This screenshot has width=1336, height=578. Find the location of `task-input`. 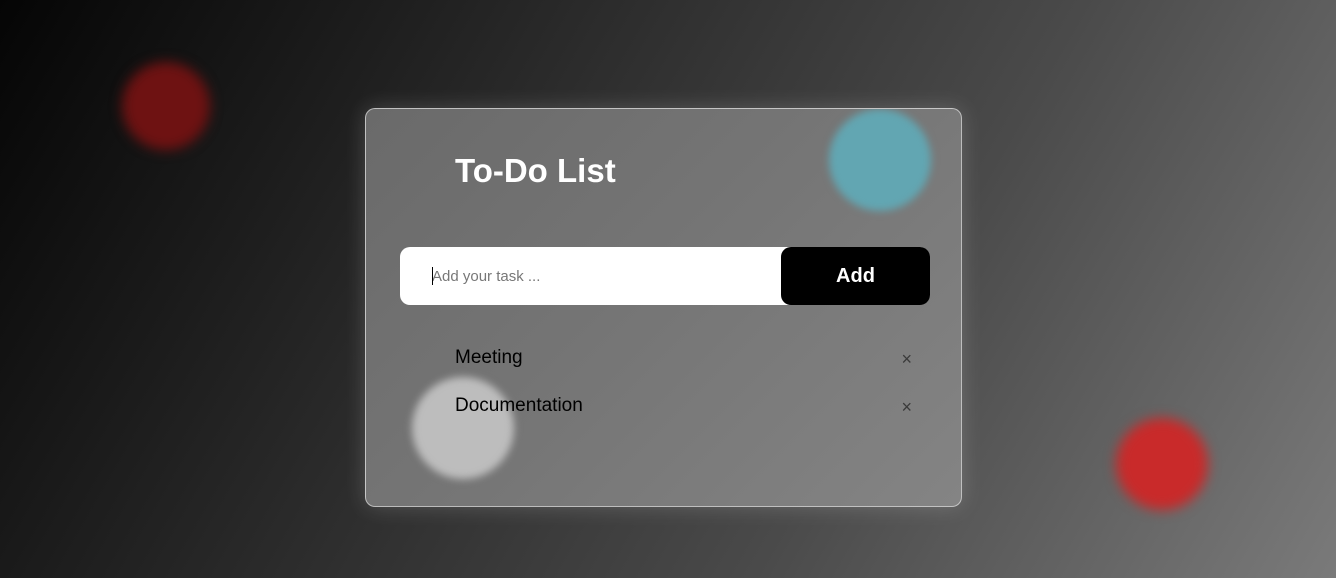

task-input is located at coordinates (602, 276).